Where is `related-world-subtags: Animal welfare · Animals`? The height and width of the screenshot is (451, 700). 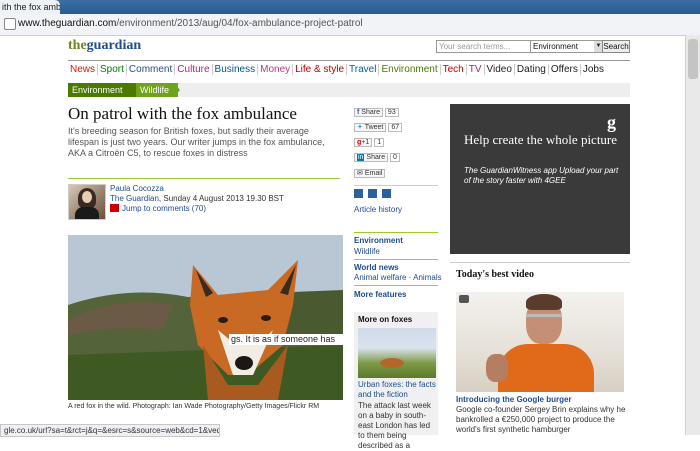 related-world-subtags: Animal welfare · Animals is located at coordinates (398, 277).